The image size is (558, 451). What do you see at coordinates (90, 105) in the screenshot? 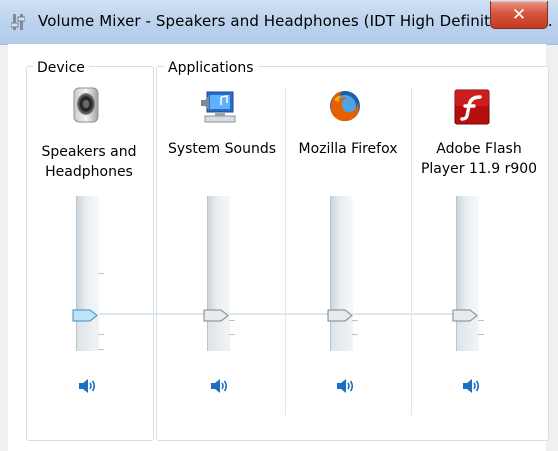
I see `speaker-icon` at bounding box center [90, 105].